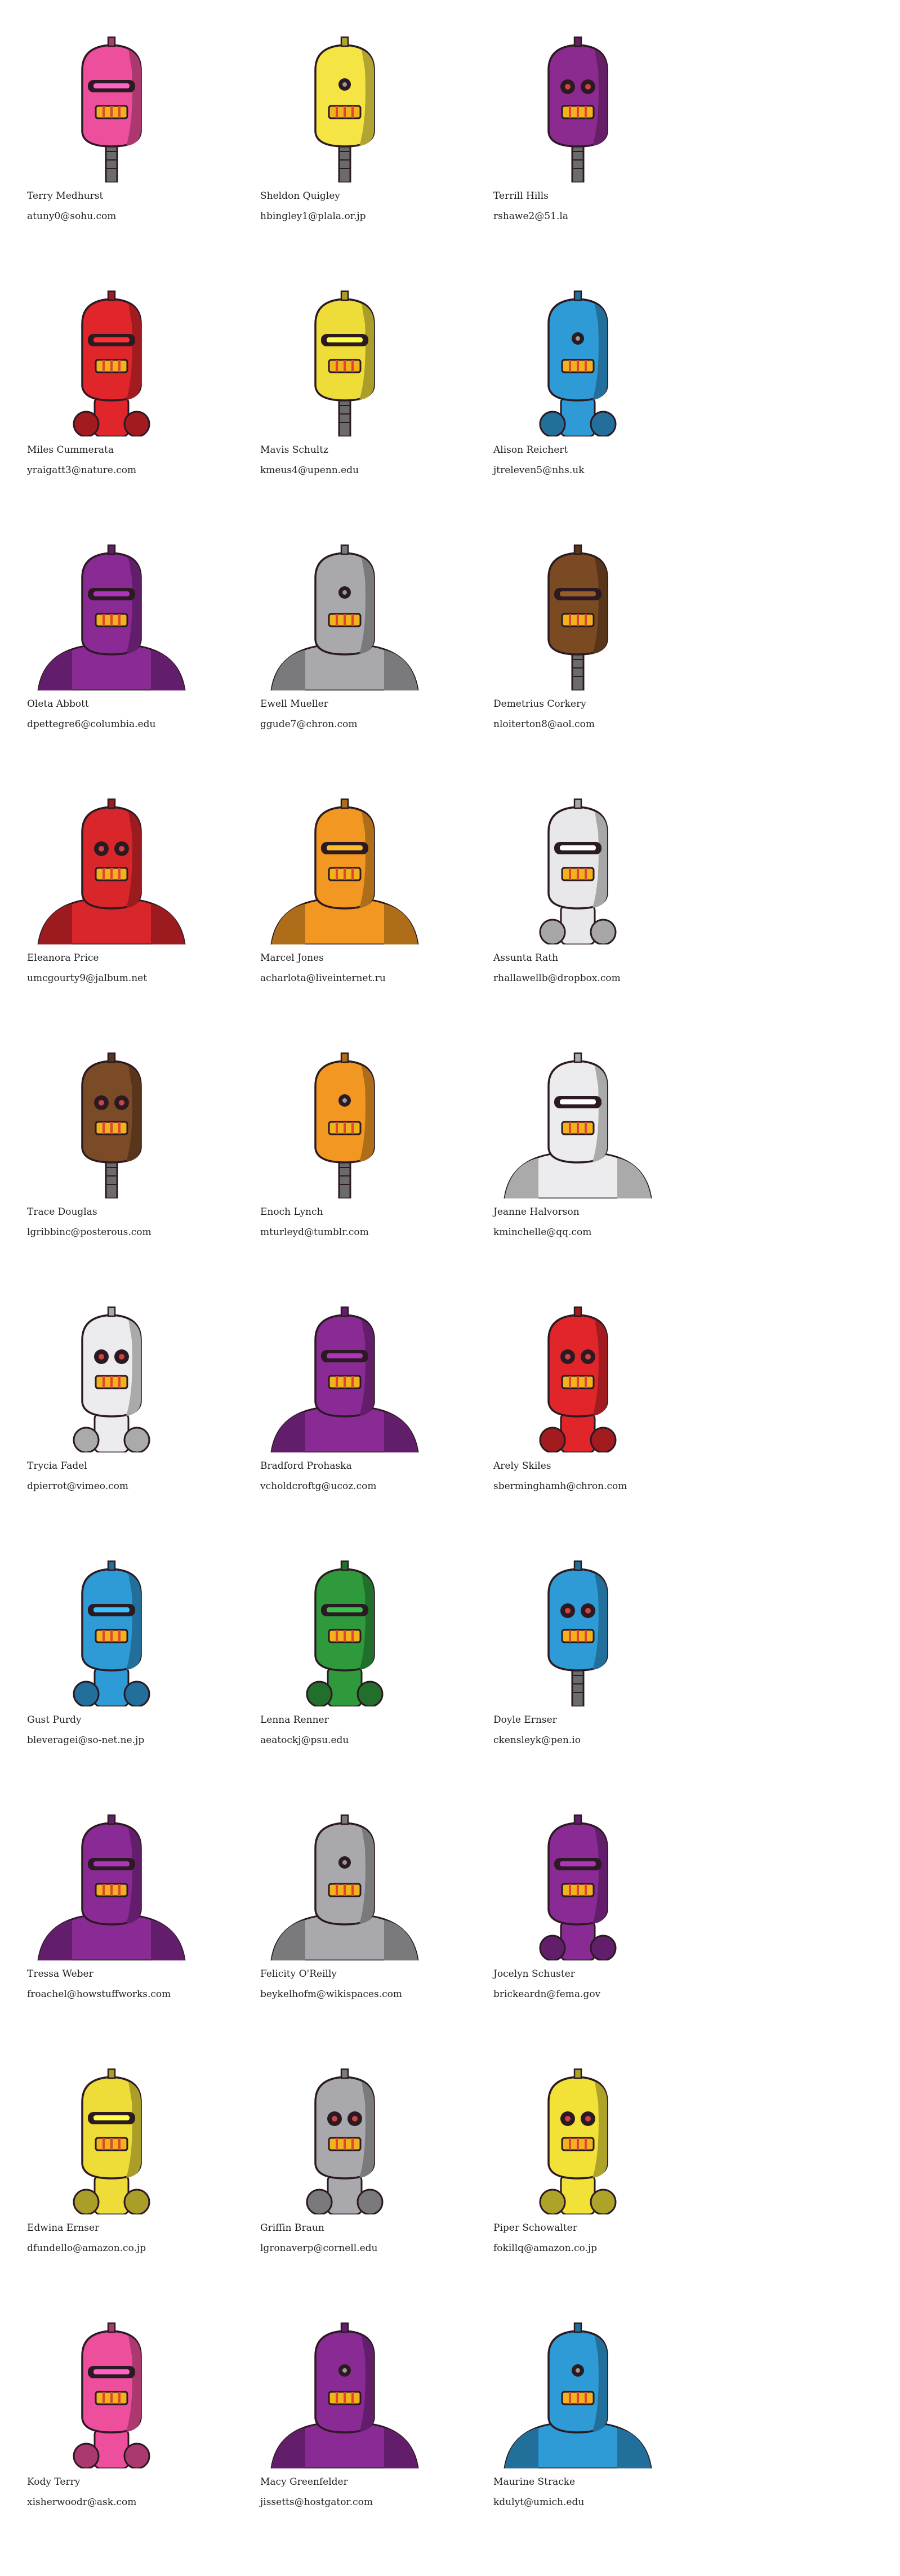 This screenshot has height=2576, width=900. I want to click on user-email: kminchelle@qq.com, so click(542, 1232).